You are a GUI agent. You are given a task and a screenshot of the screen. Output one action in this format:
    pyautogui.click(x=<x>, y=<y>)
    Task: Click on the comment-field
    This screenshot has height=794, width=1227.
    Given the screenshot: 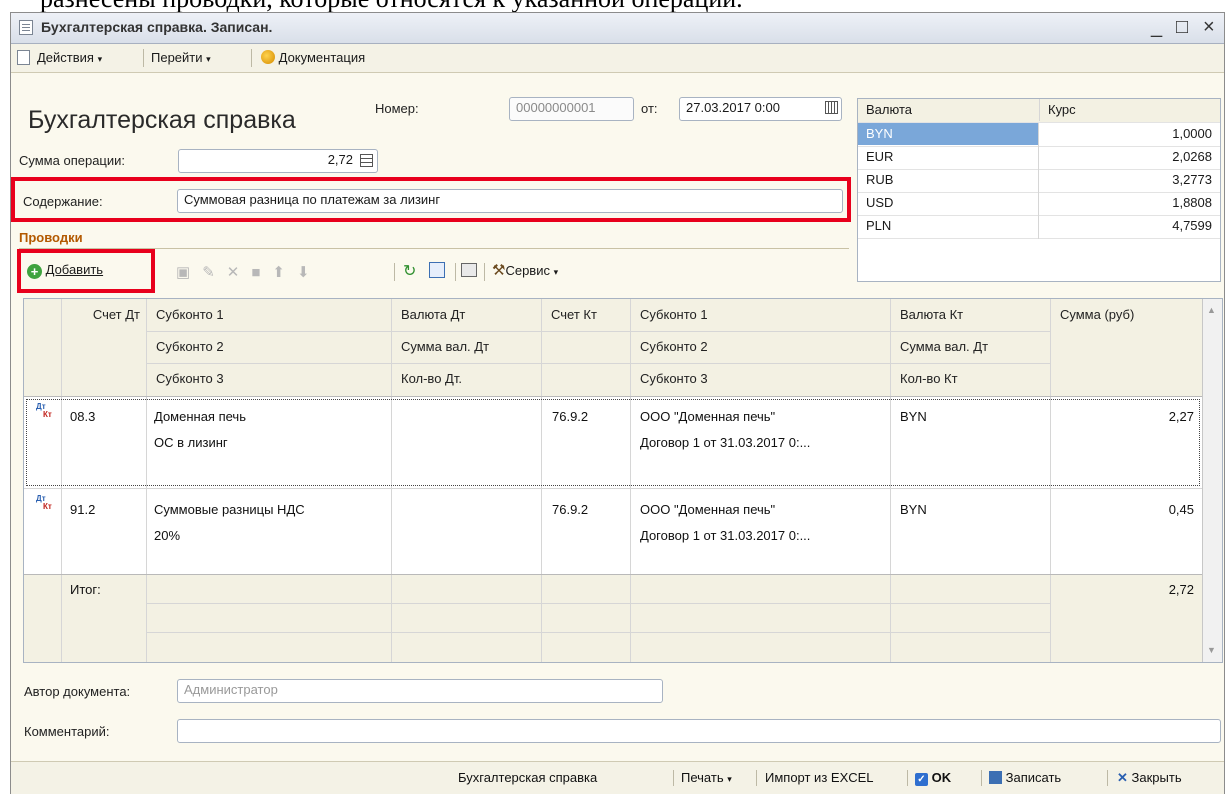 What is the action you would take?
    pyautogui.click(x=699, y=731)
    